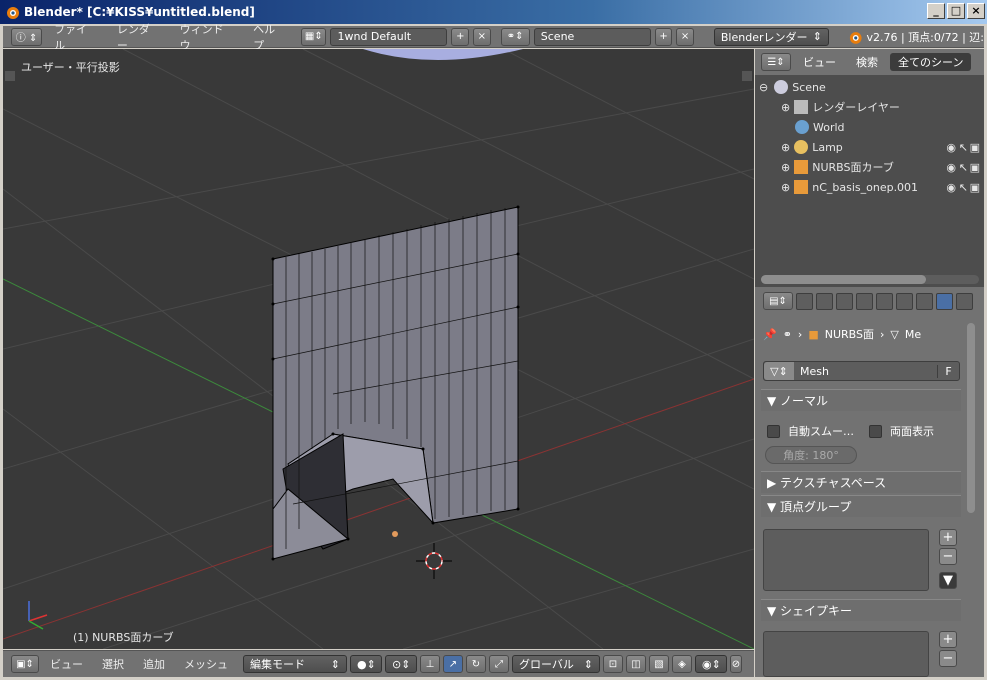 The height and width of the screenshot is (680, 987). Describe the element at coordinates (867, 62) in the screenshot. I see `outliner-menu-search: 検索` at that location.